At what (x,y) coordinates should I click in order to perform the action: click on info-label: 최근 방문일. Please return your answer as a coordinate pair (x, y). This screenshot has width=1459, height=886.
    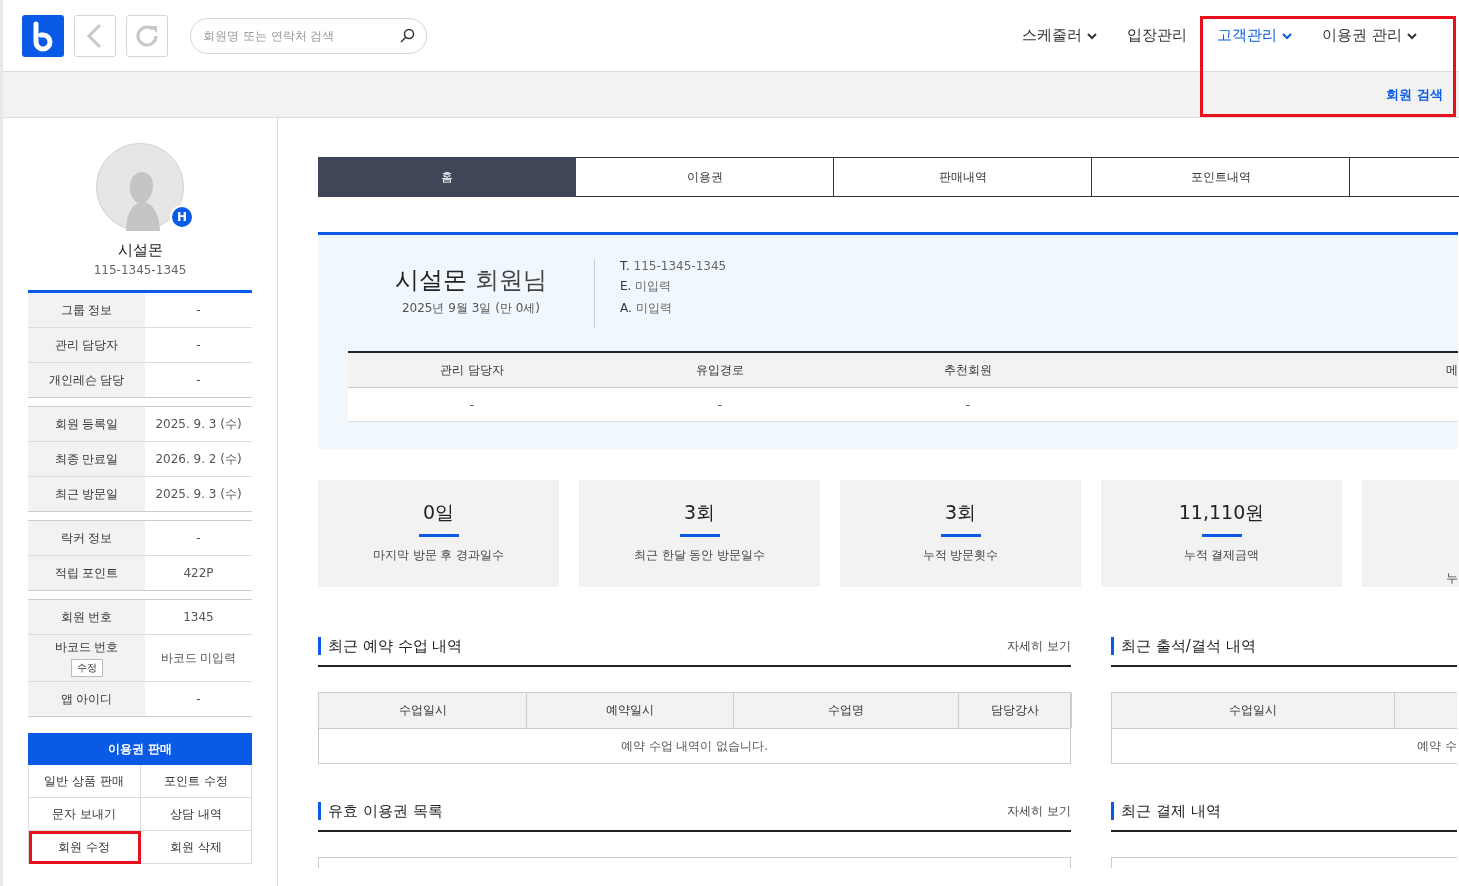
    Looking at the image, I should click on (86, 494).